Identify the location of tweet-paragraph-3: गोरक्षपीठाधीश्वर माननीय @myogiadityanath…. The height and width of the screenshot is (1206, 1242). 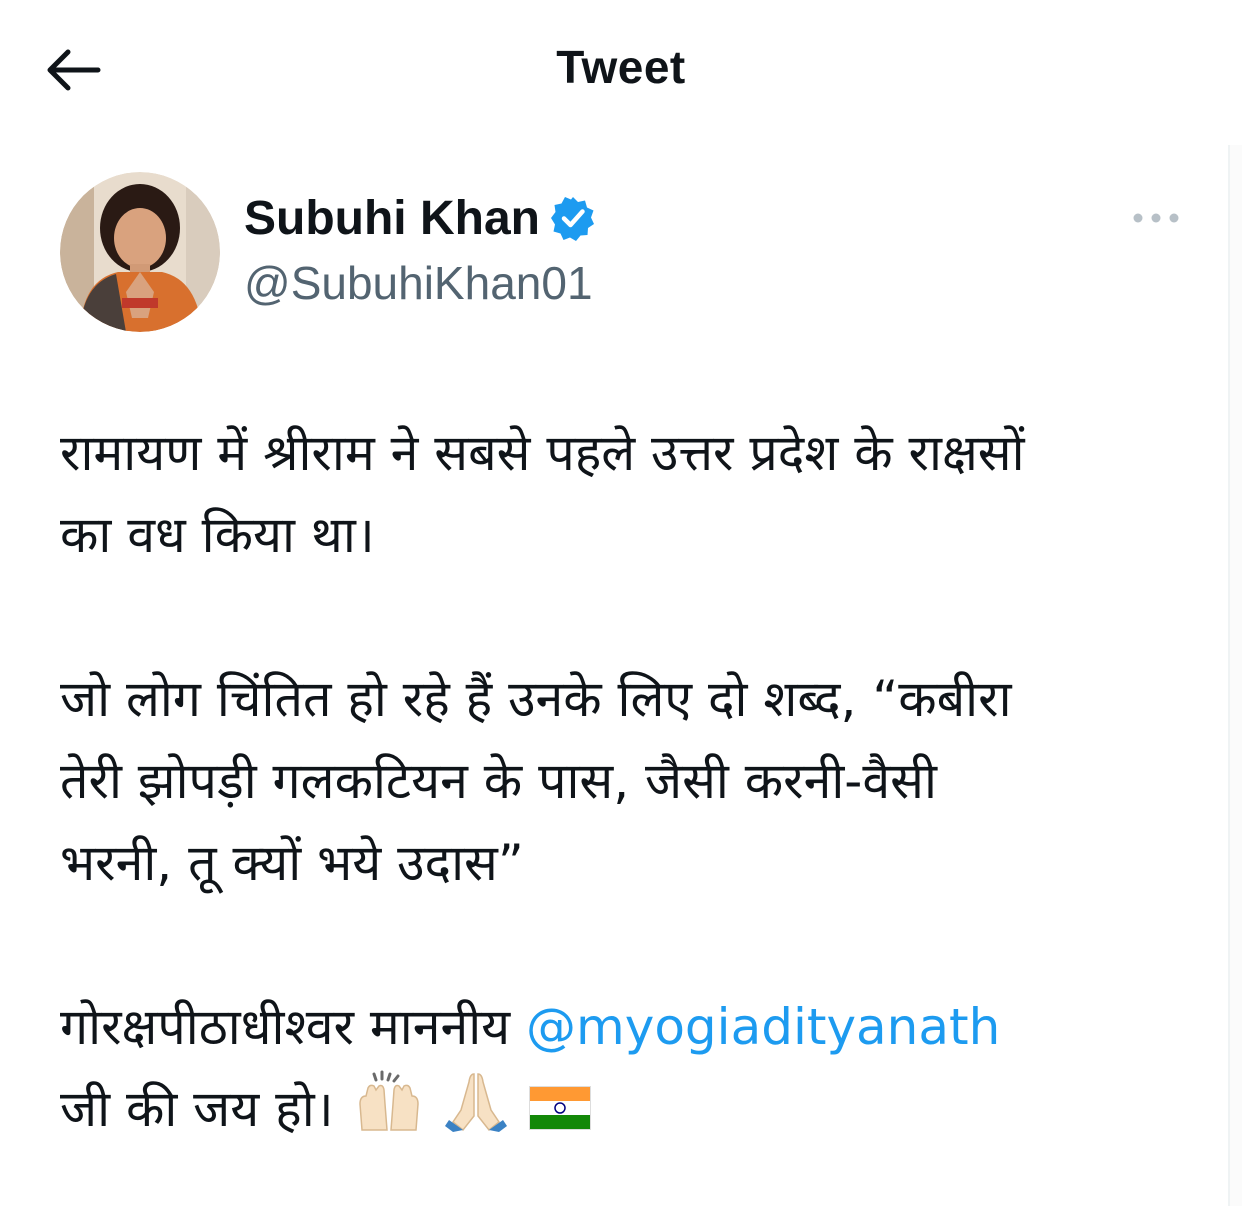
(615, 1071).